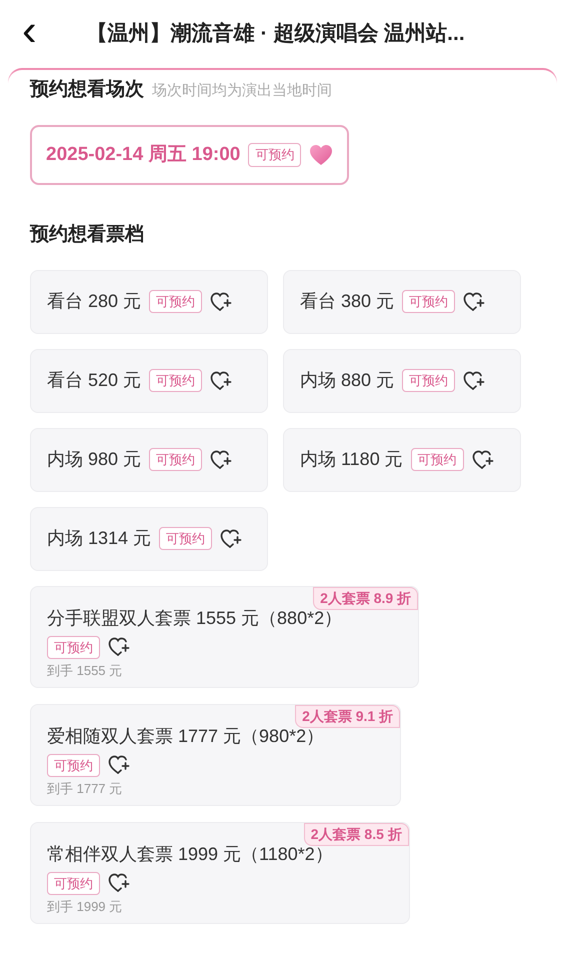  Describe the element at coordinates (195, 618) in the screenshot. I see `package-label: 分手联盟双人套票 1555 元（880*2）` at that location.